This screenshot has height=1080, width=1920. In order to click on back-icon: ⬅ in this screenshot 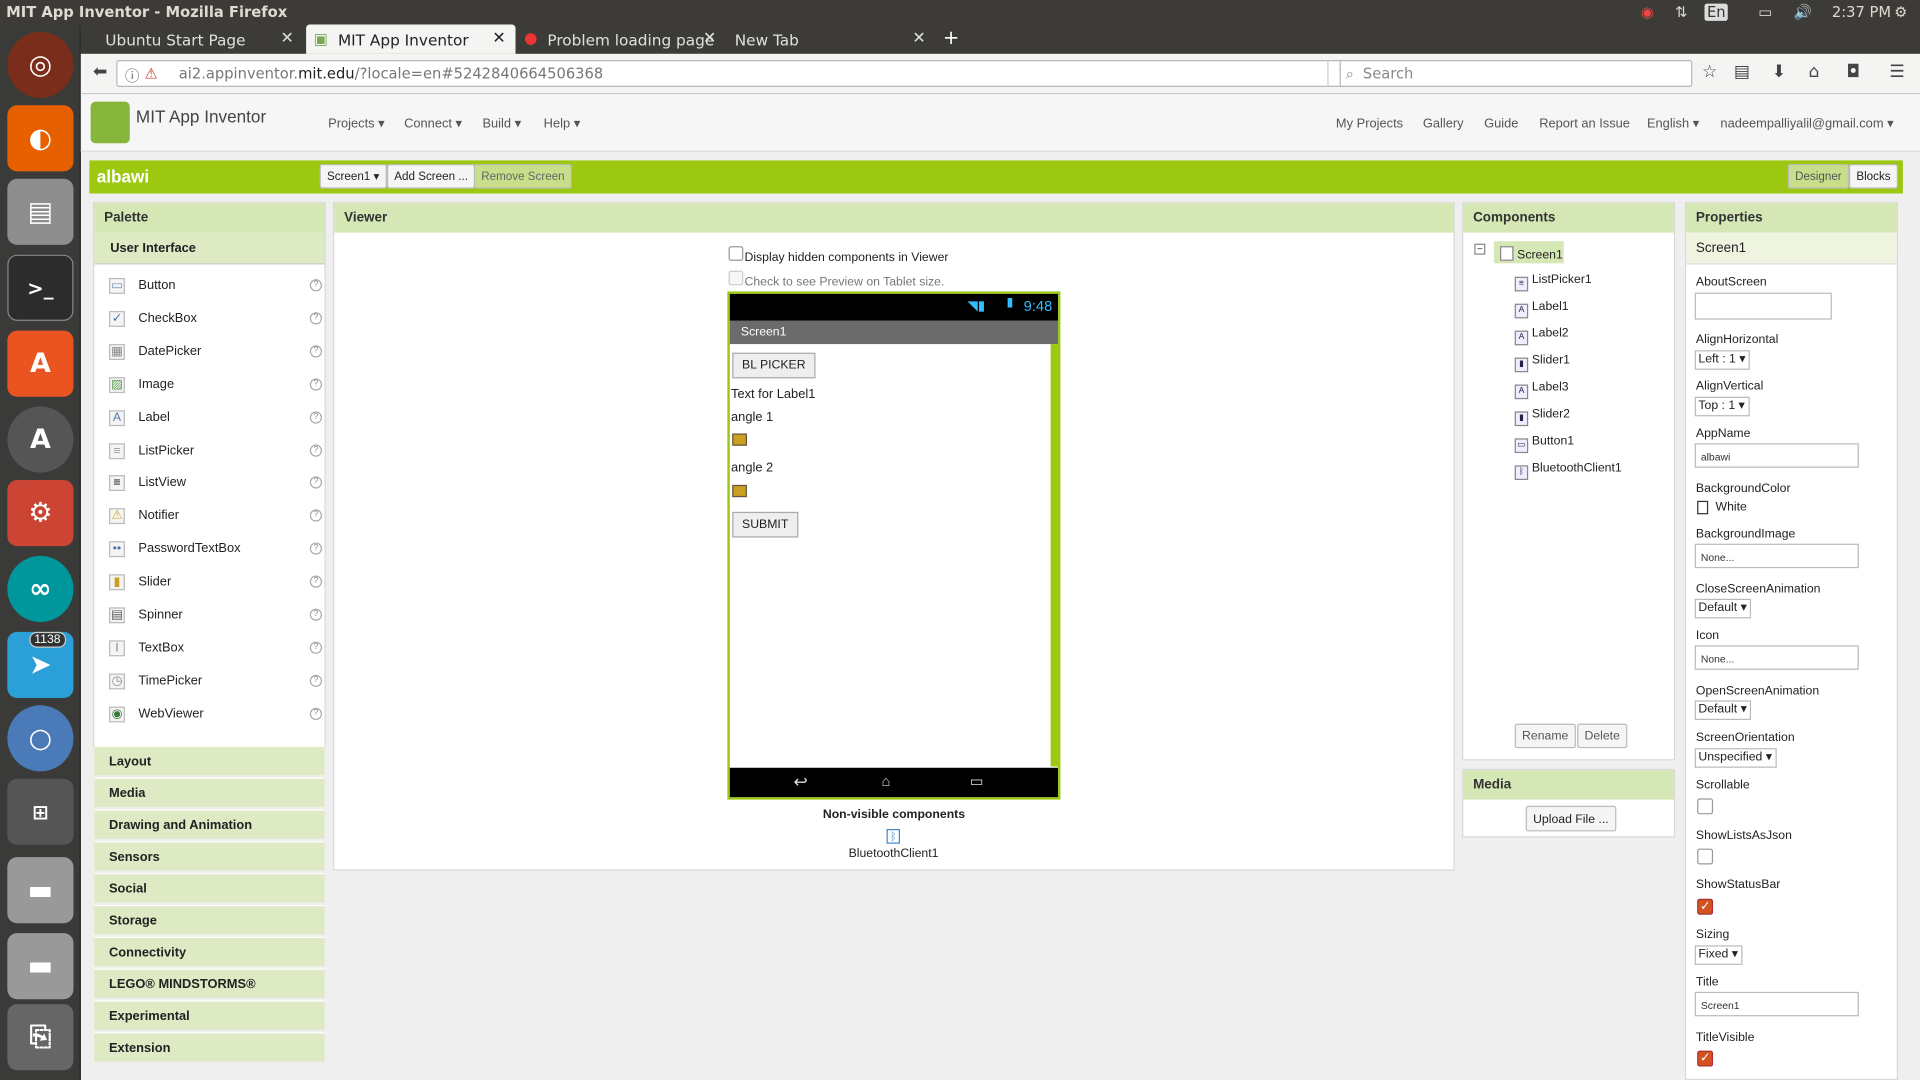, I will do `click(100, 72)`.